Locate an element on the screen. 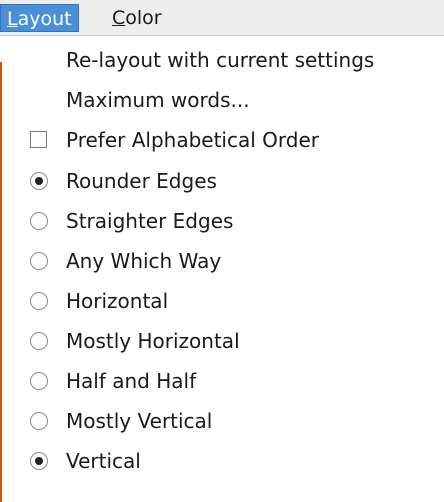 This screenshot has height=502, width=444. menu-item-straighter-edges: Straighter Edges is located at coordinates (230, 221).